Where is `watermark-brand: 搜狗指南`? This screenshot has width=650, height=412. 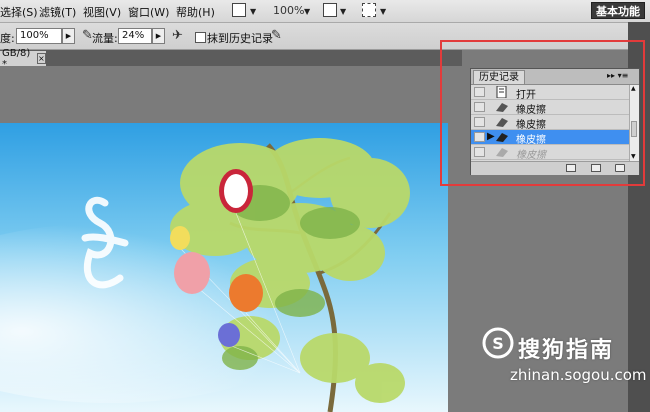 watermark-brand: 搜狗指南 is located at coordinates (566, 350).